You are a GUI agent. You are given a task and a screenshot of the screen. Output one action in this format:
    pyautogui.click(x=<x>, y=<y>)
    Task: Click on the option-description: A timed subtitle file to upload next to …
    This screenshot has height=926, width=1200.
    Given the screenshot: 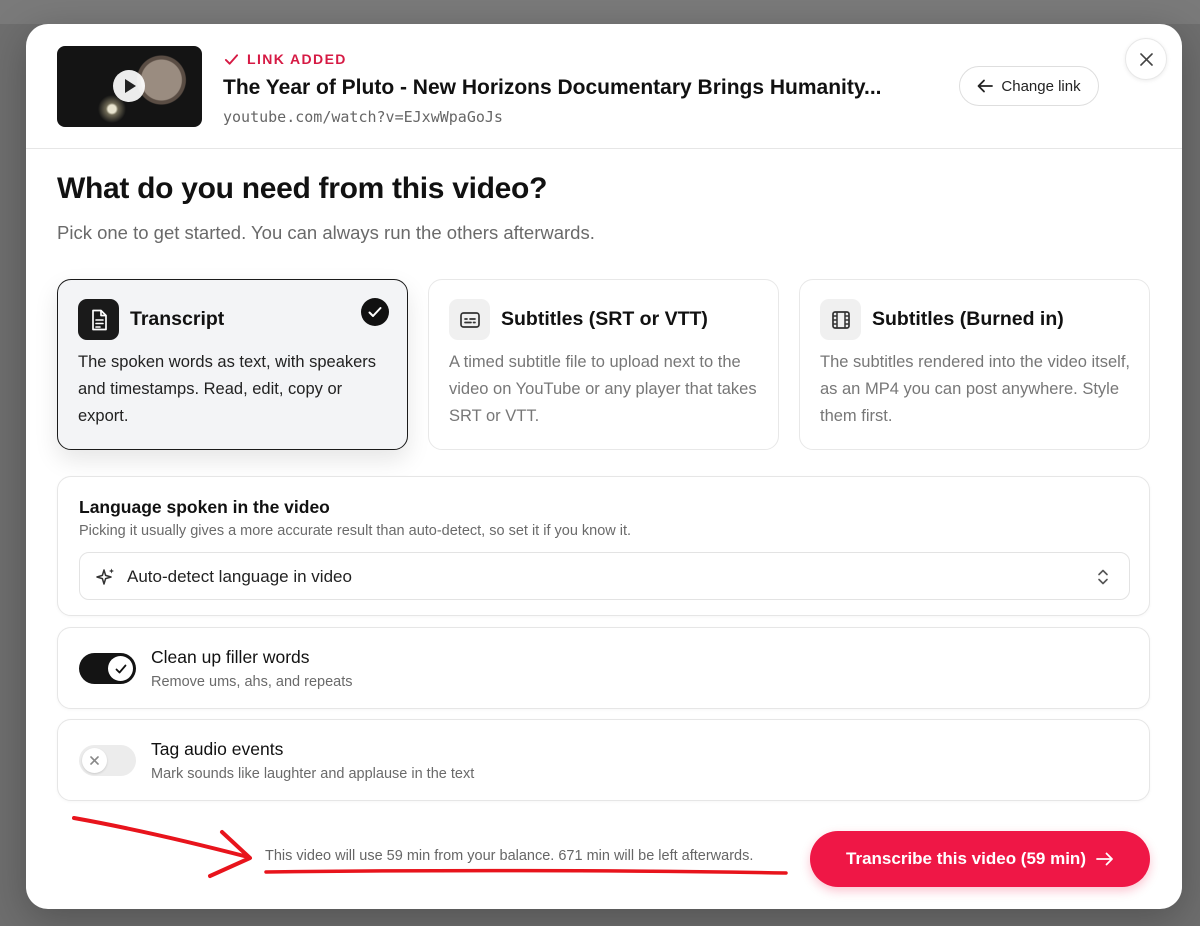 What is the action you would take?
    pyautogui.click(x=603, y=389)
    